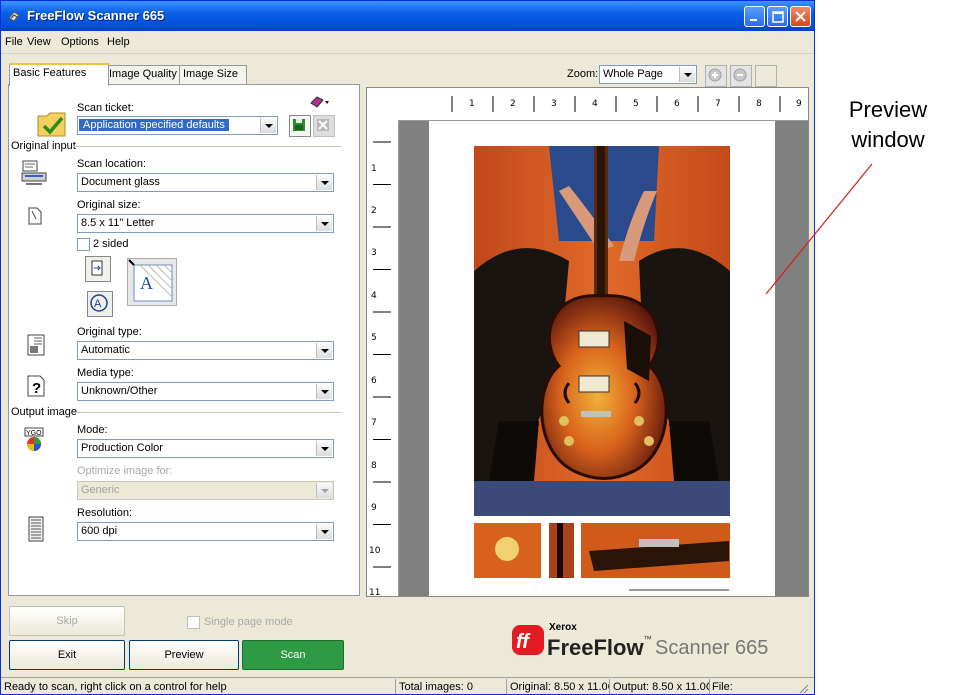 The height and width of the screenshot is (695, 953). I want to click on preview-button: Preview, so click(184, 655).